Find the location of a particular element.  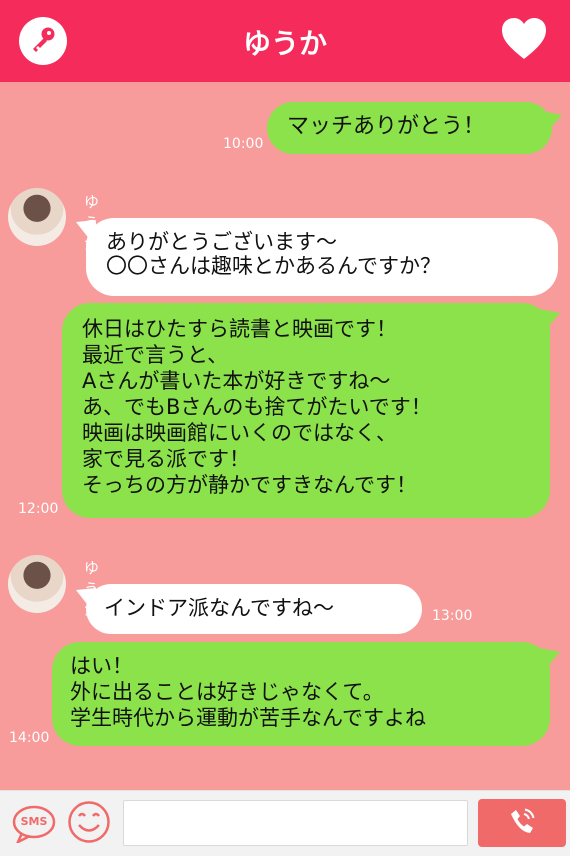

message-bubble: マッチありがとう！ is located at coordinates (409, 128).